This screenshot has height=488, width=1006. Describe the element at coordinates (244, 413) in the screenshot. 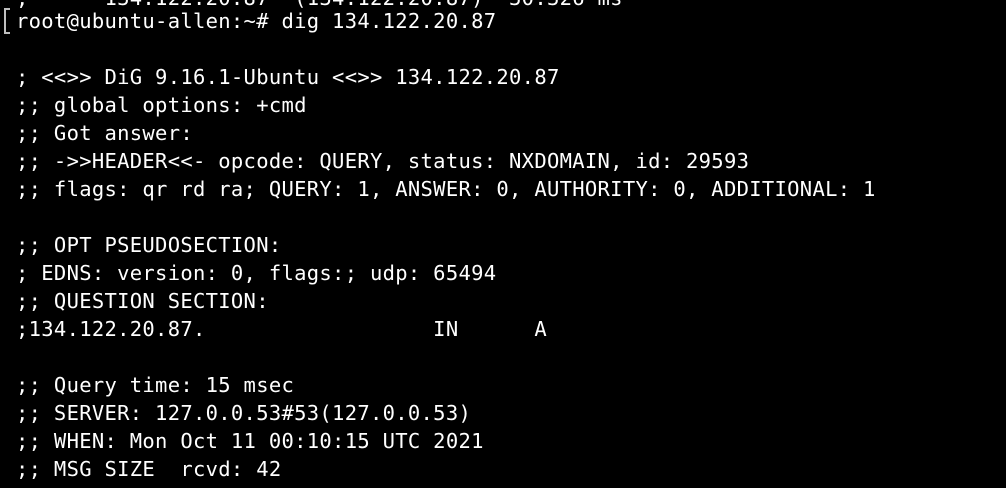

I see `output-line: ;; SERVER: 127.0.0.53#53(127.0.0.53)` at that location.